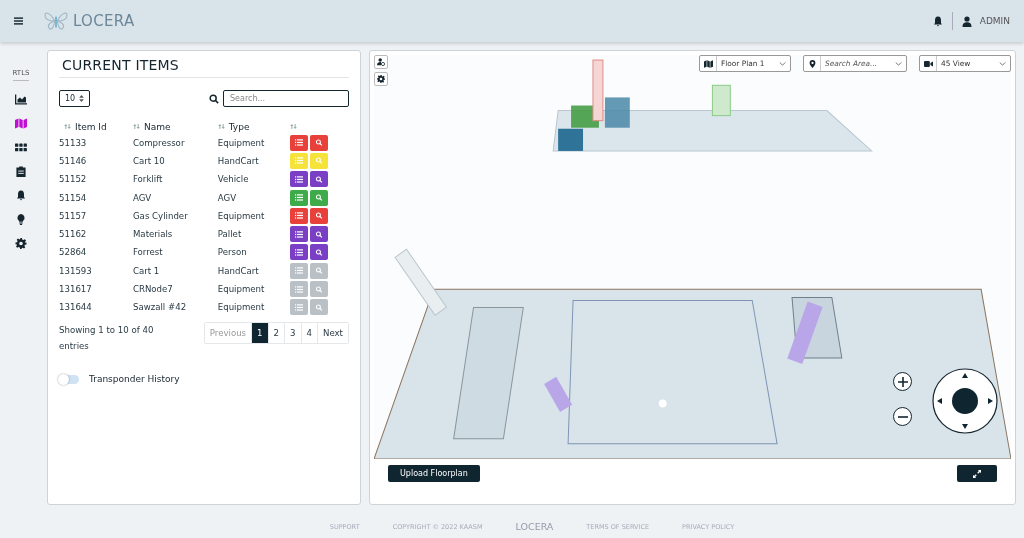 This screenshot has height=538, width=1024. Describe the element at coordinates (96, 307) in the screenshot. I see `table-cell: 131644` at that location.